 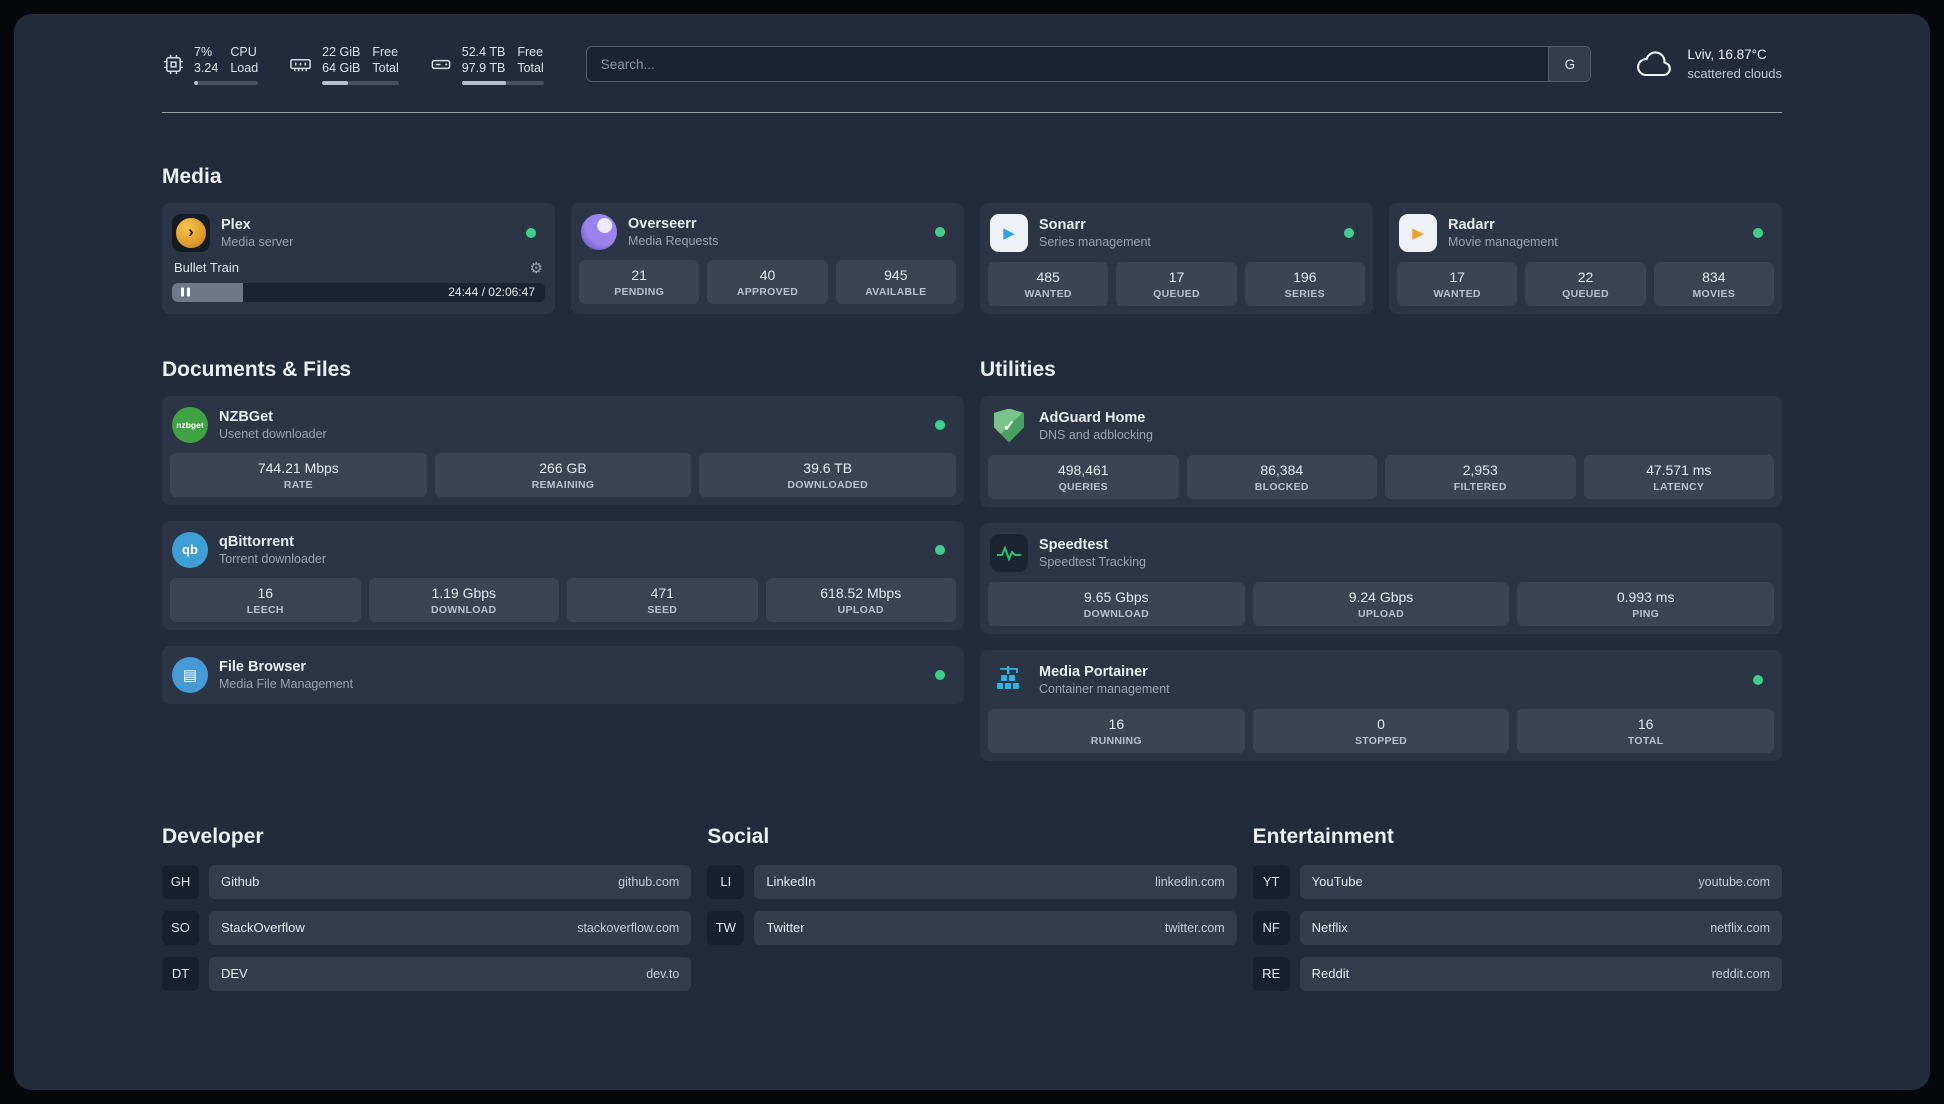 I want to click on search-bar: G, so click(x=1088, y=64).